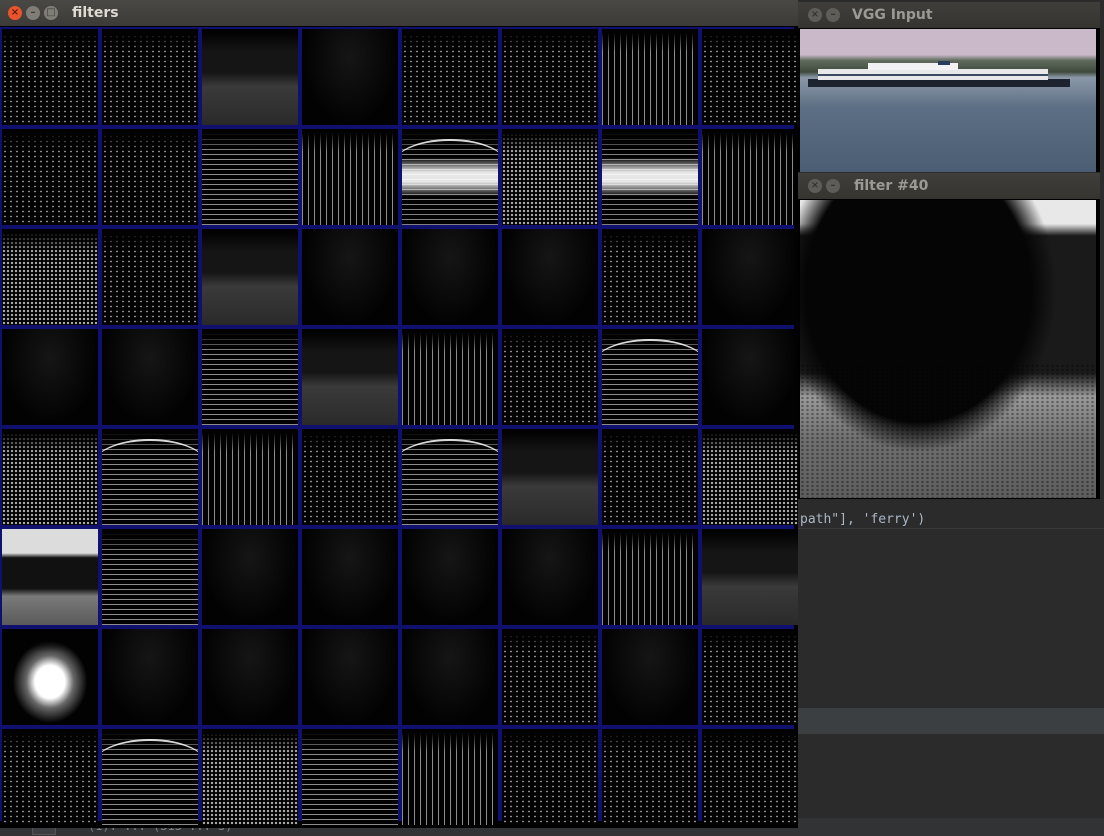 The image size is (1104, 836). Describe the element at coordinates (949, 186) in the screenshot. I see `filter-preview-titlebar: × – filter #40` at that location.